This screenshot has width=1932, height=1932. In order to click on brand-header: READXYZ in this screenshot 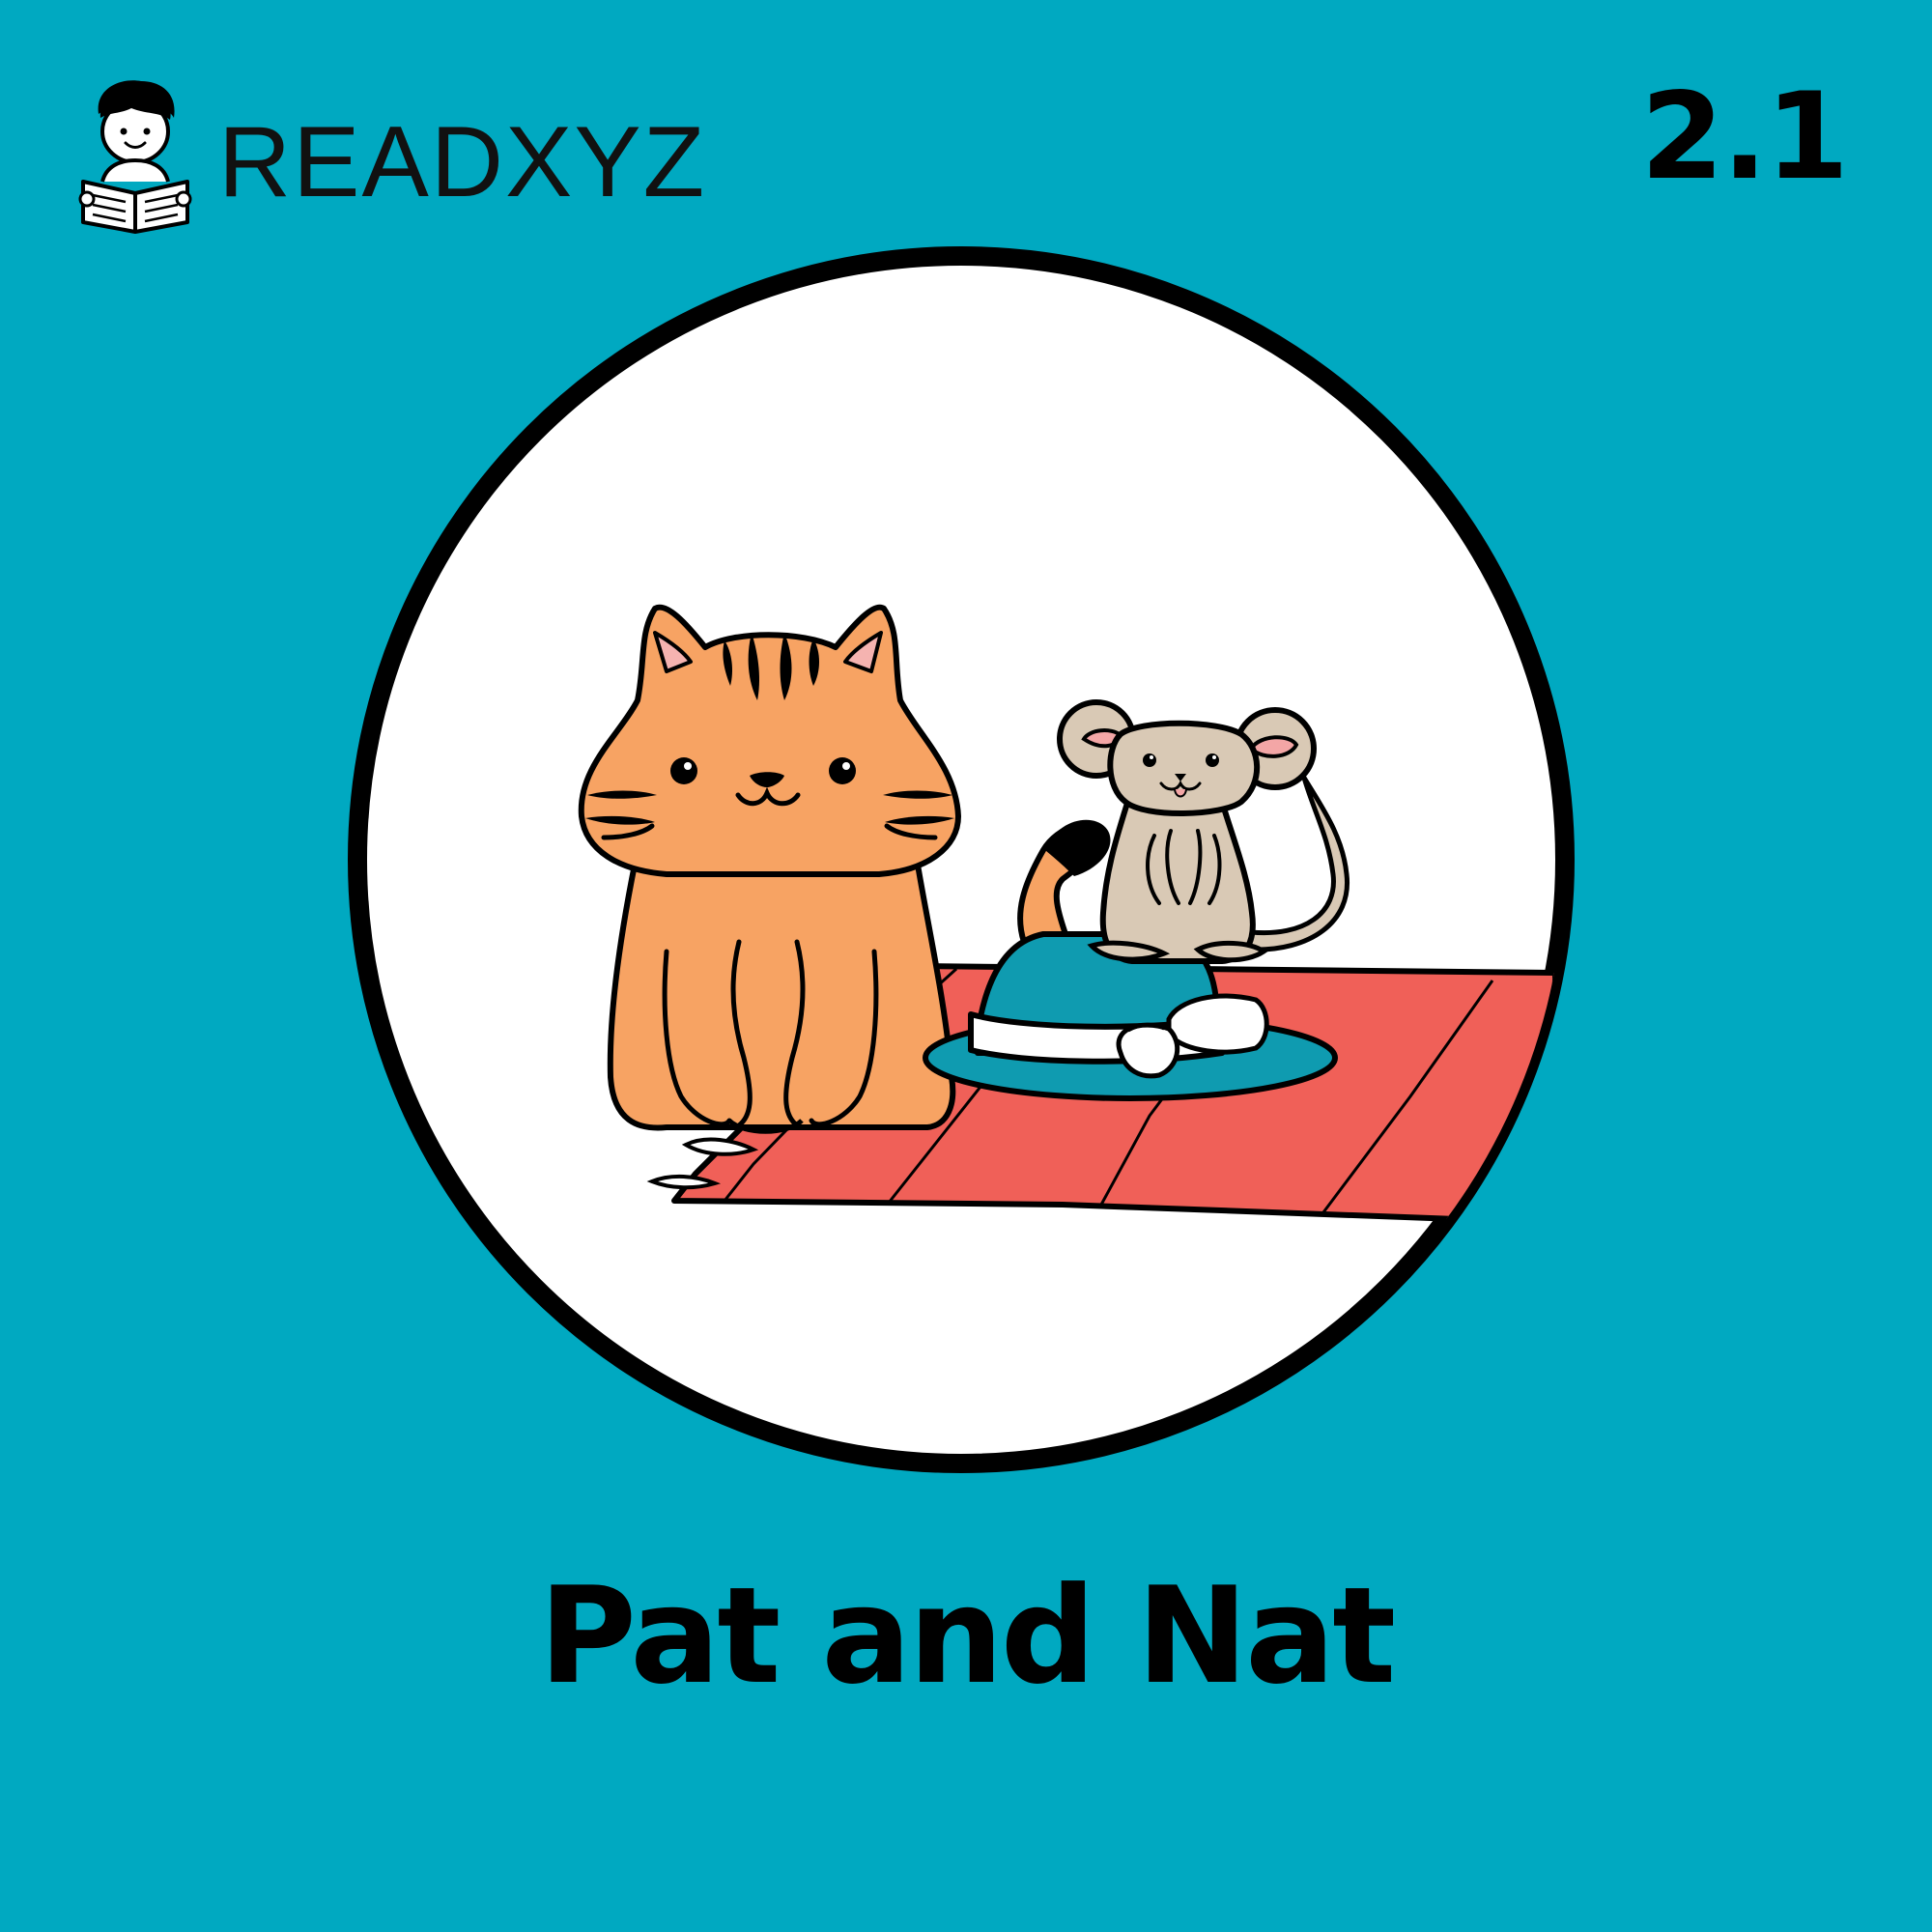, I will do `click(391, 155)`.